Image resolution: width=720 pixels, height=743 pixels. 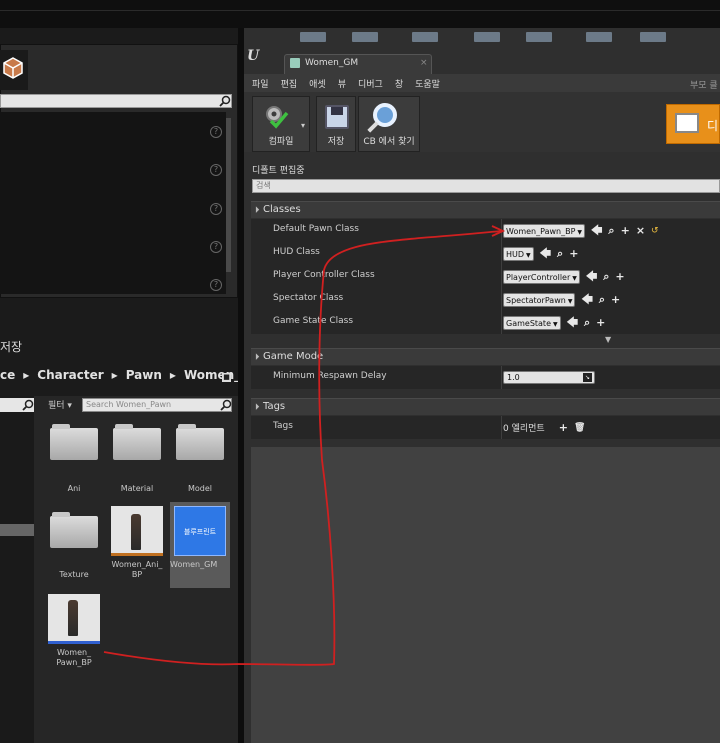 What do you see at coordinates (74, 631) in the screenshot?
I see `asset-pawn-blueprint: Women_ Pawn_BP` at bounding box center [74, 631].